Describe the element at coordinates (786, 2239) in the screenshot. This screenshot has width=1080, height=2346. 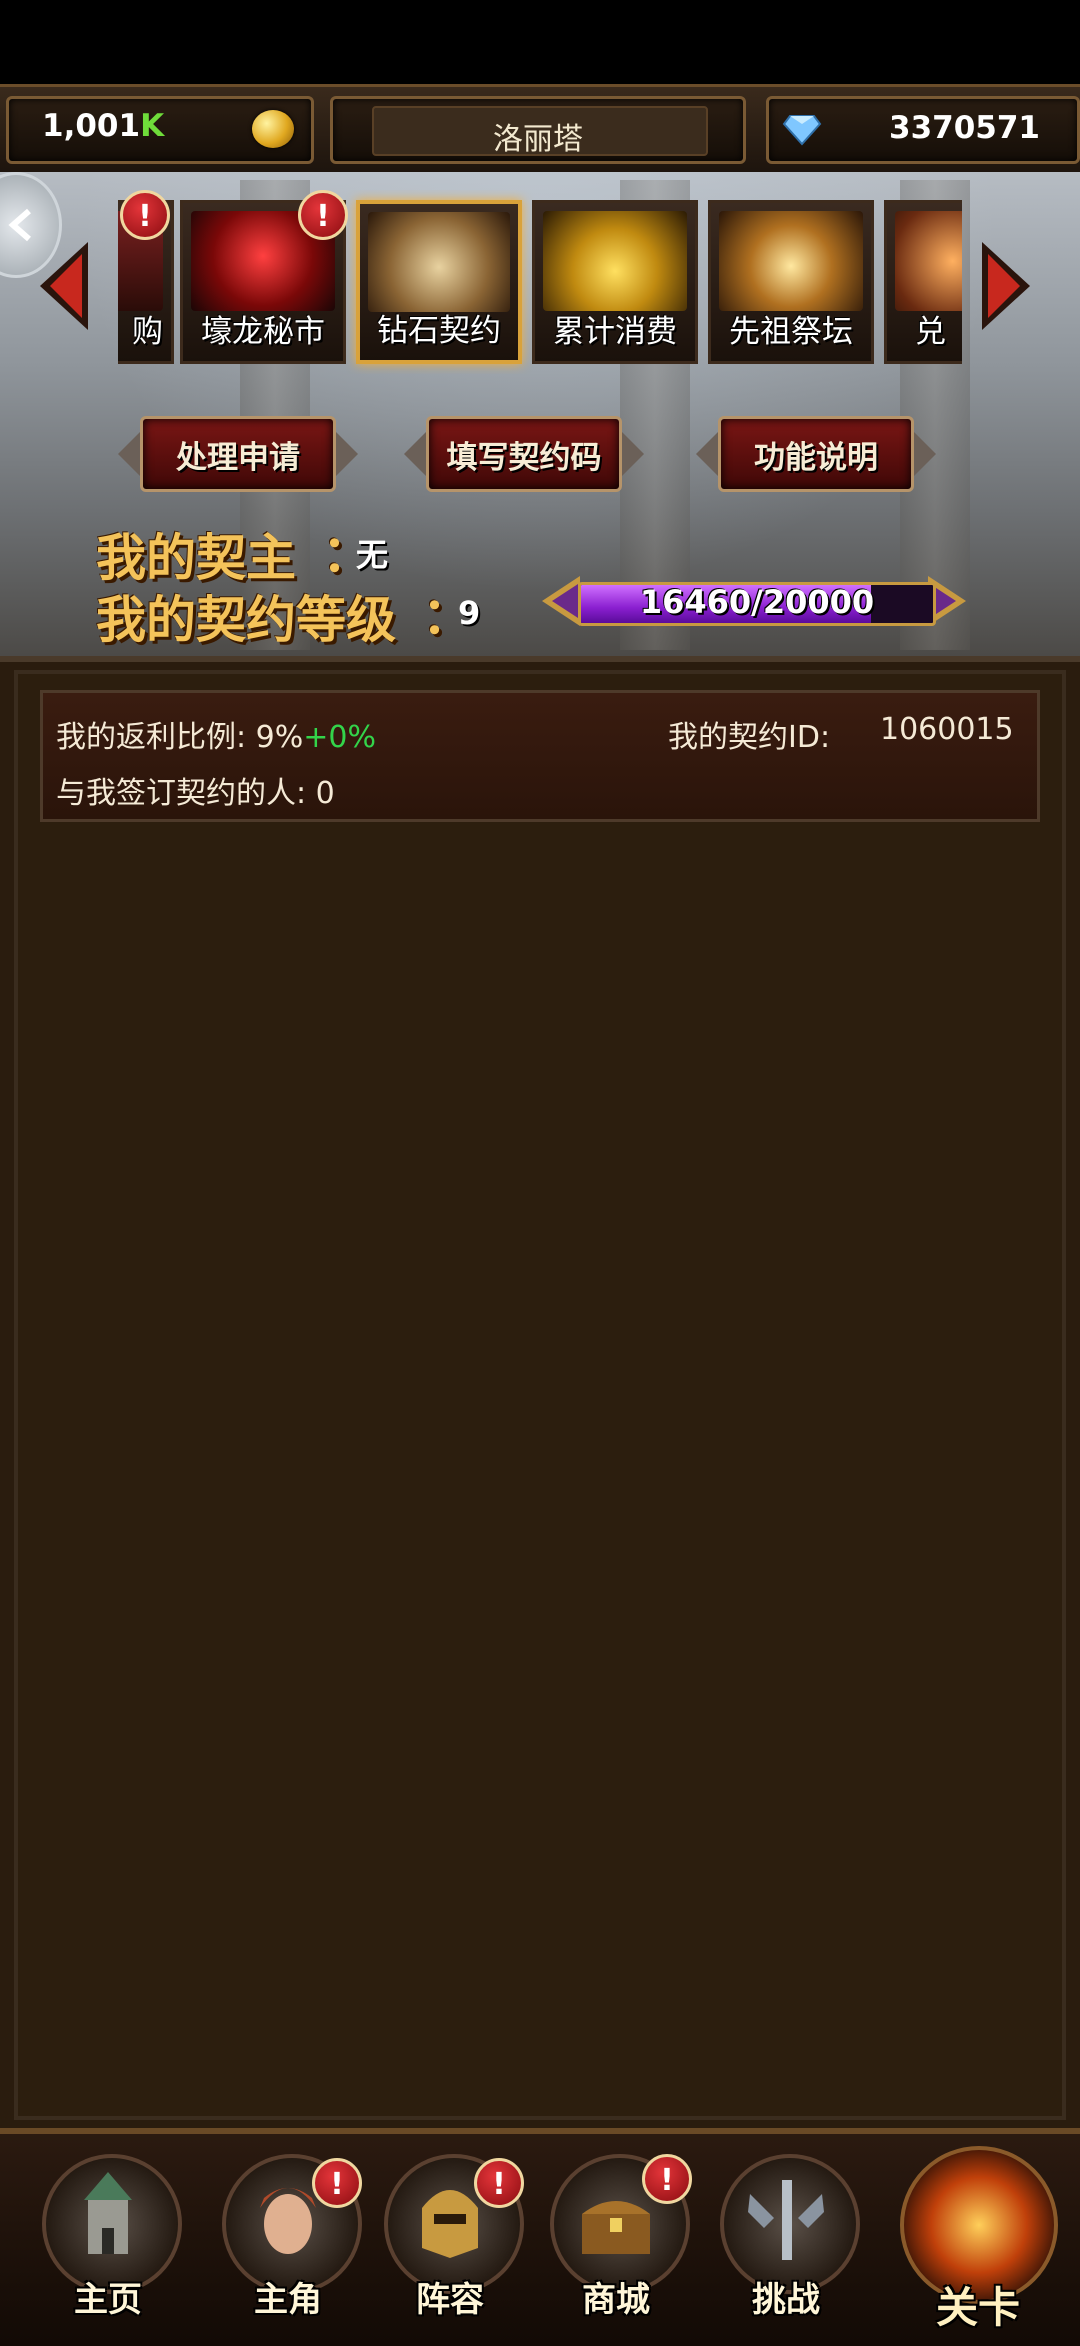
I see `nav-challenge: 挑战` at that location.